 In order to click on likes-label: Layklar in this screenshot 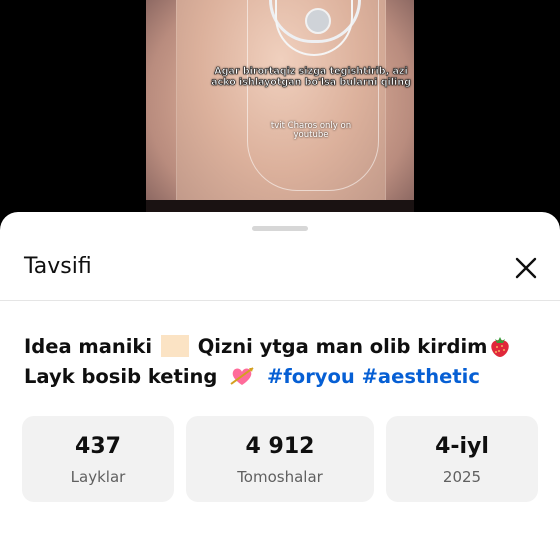, I will do `click(98, 477)`.